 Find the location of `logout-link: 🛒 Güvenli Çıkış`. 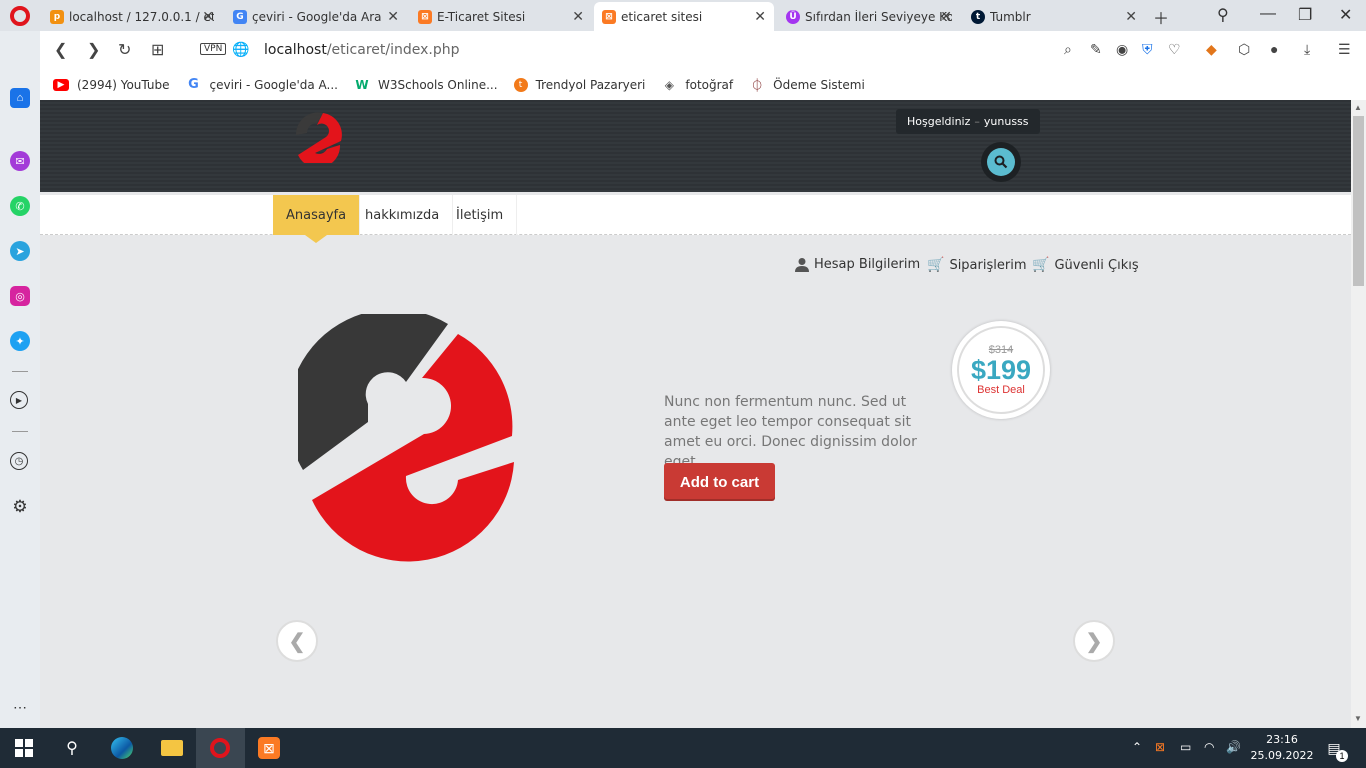

logout-link: 🛒 Güvenli Çıkış is located at coordinates (1085, 265).